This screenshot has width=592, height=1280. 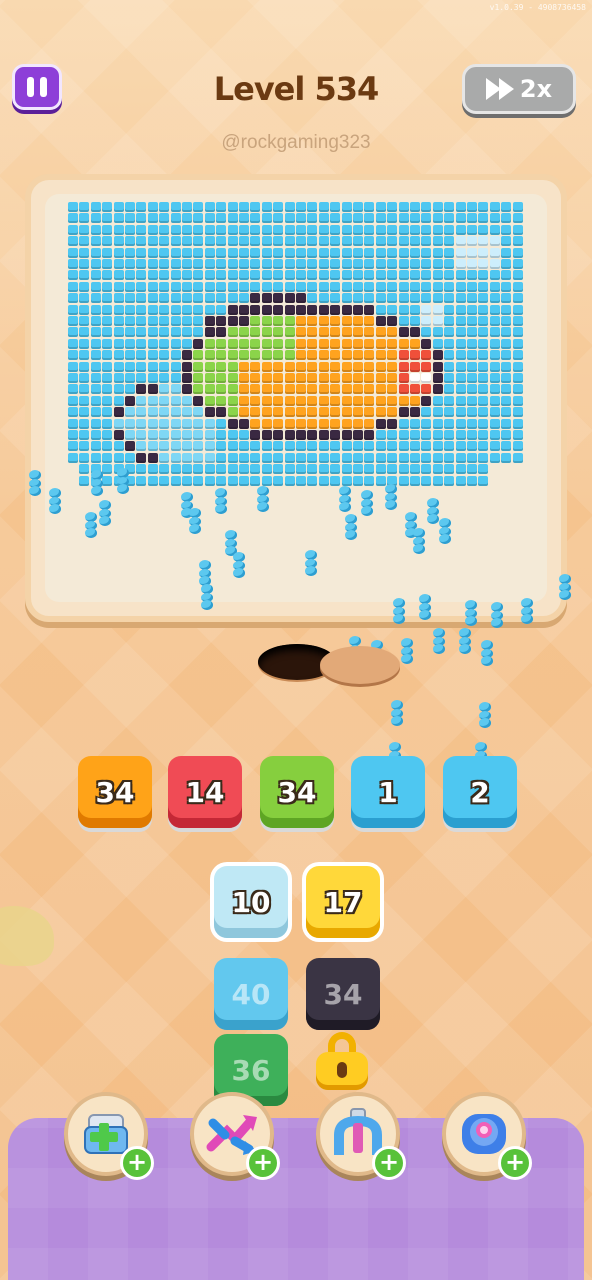 I want to click on lock-icon, so click(x=342, y=1061).